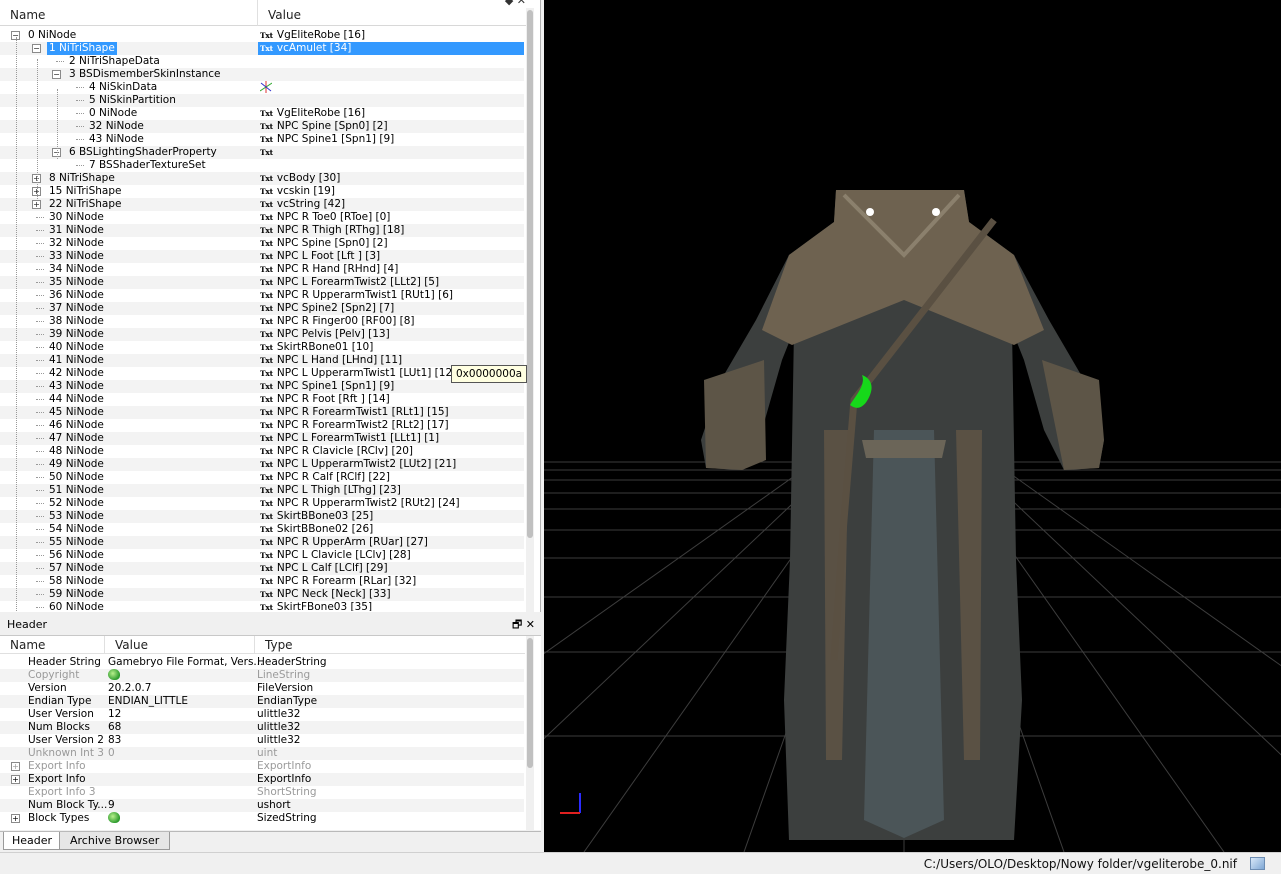  I want to click on property-name: Export Info, so click(57, 766).